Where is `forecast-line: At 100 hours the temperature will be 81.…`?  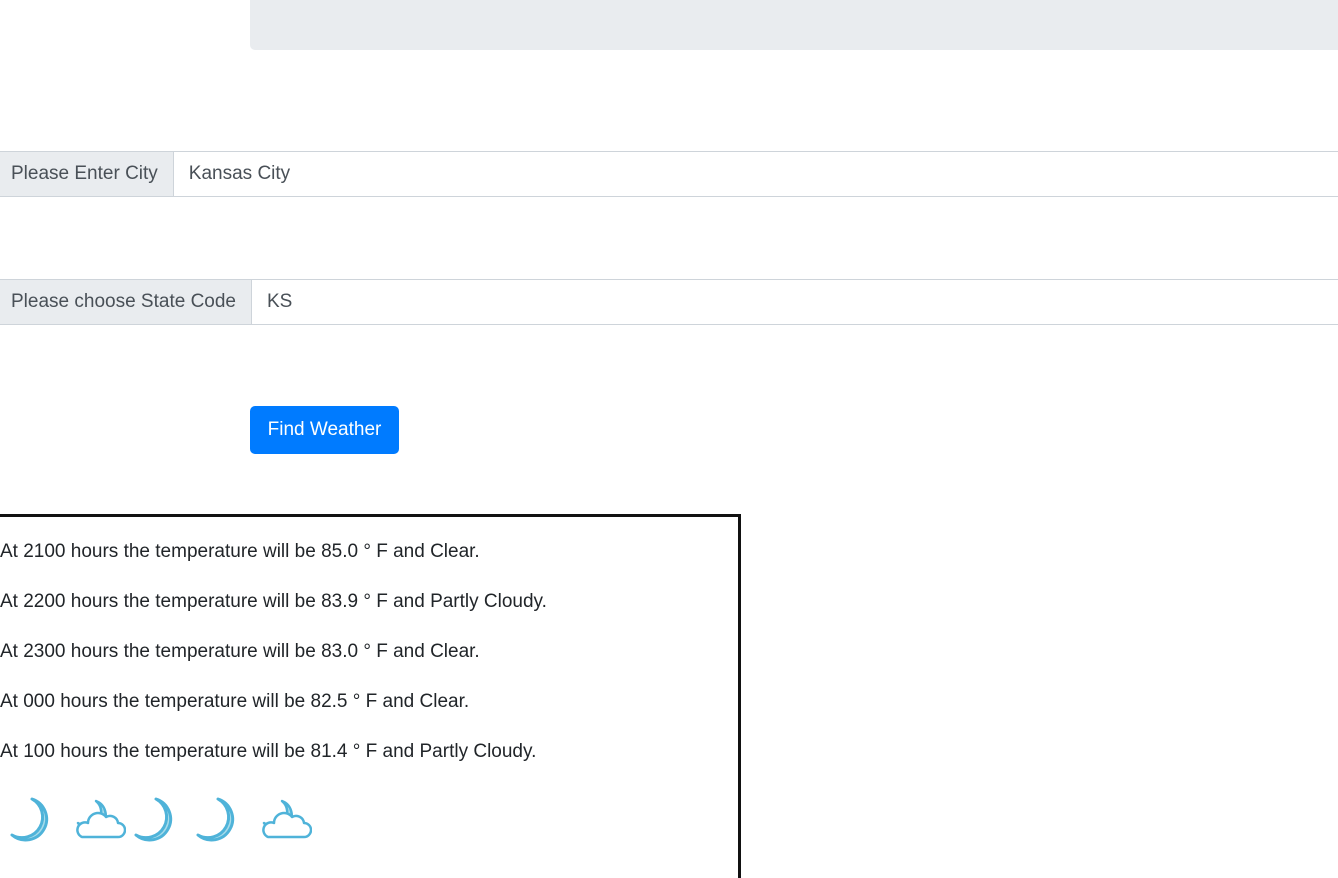
forecast-line: At 100 hours the temperature will be 81.… is located at coordinates (268, 751).